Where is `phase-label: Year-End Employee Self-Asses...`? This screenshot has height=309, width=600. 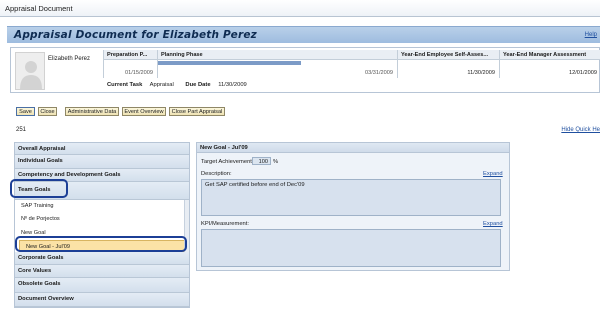 phase-label: Year-End Employee Self-Asses... is located at coordinates (448, 55).